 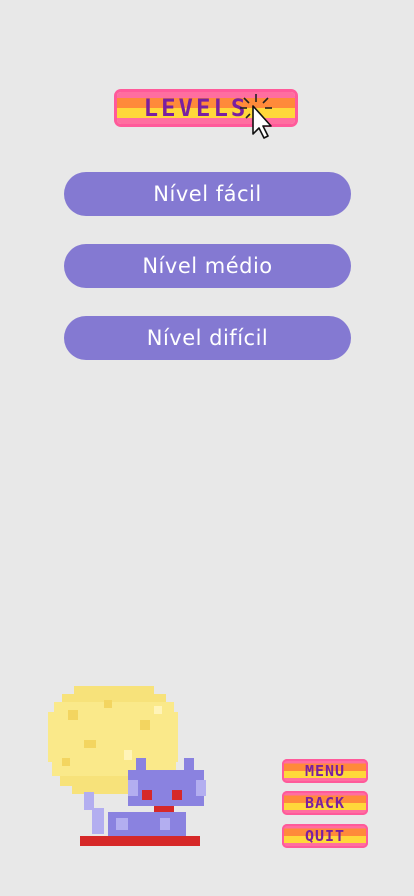 What do you see at coordinates (207, 194) in the screenshot?
I see `level-easy-button: Nível fácil` at bounding box center [207, 194].